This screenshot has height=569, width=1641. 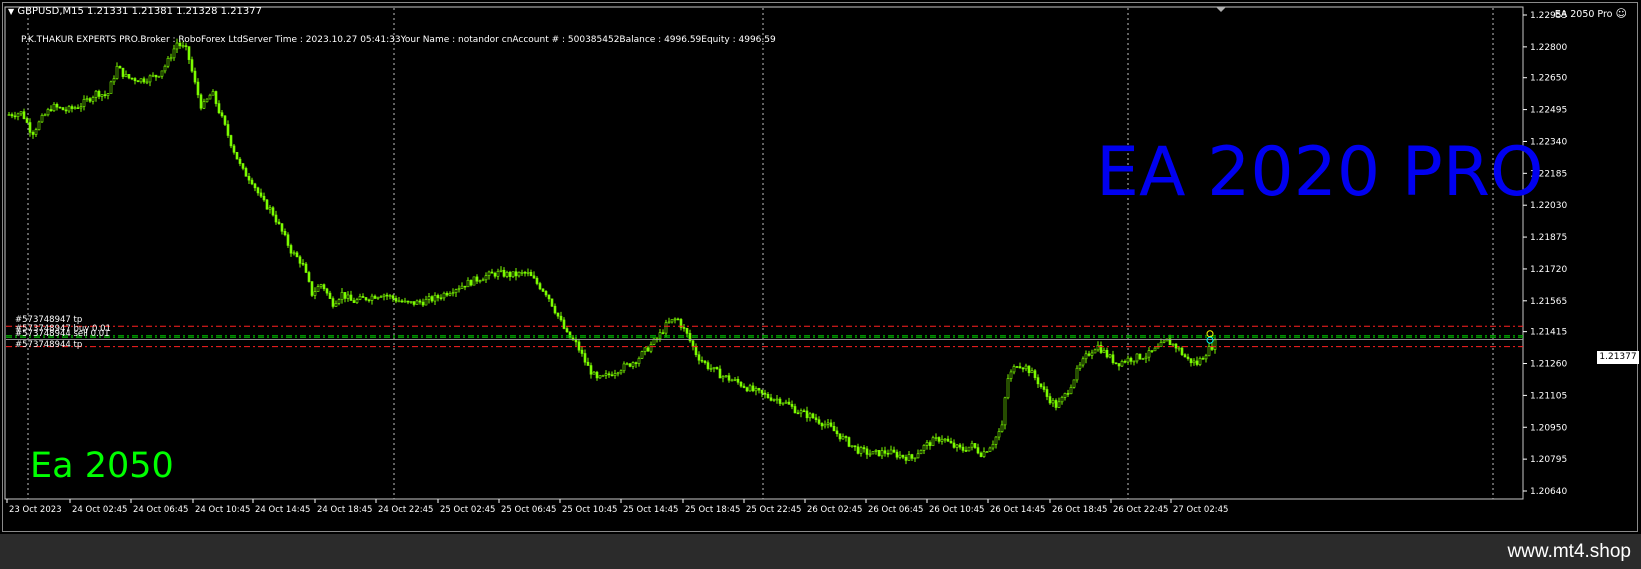 I want to click on chart-shift-marker-icon, so click(x=1221, y=9).